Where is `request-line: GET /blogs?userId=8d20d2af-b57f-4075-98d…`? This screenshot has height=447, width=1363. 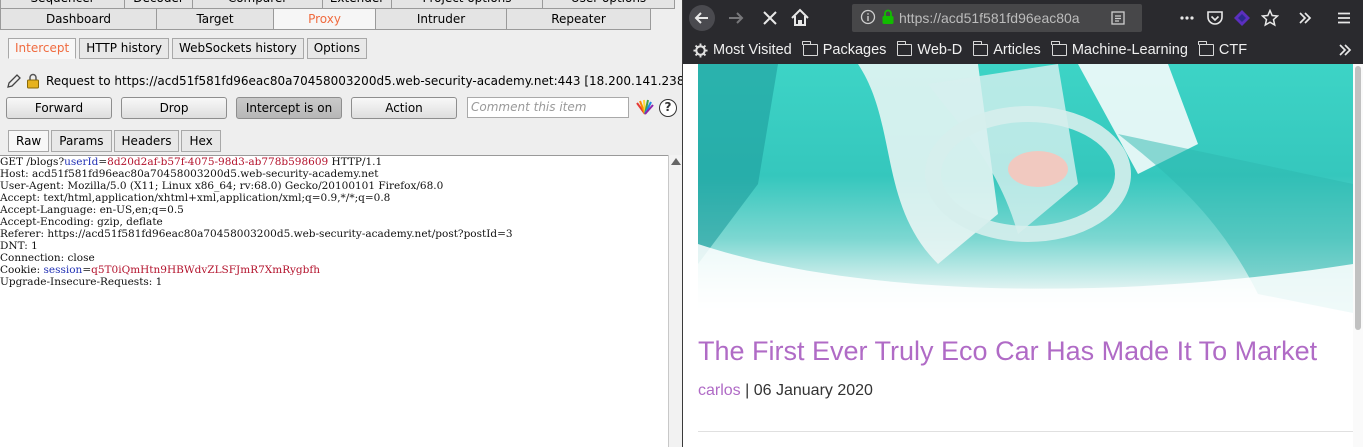 request-line: GET /blogs?userId=8d20d2af-b57f-4075-98d… is located at coordinates (191, 162).